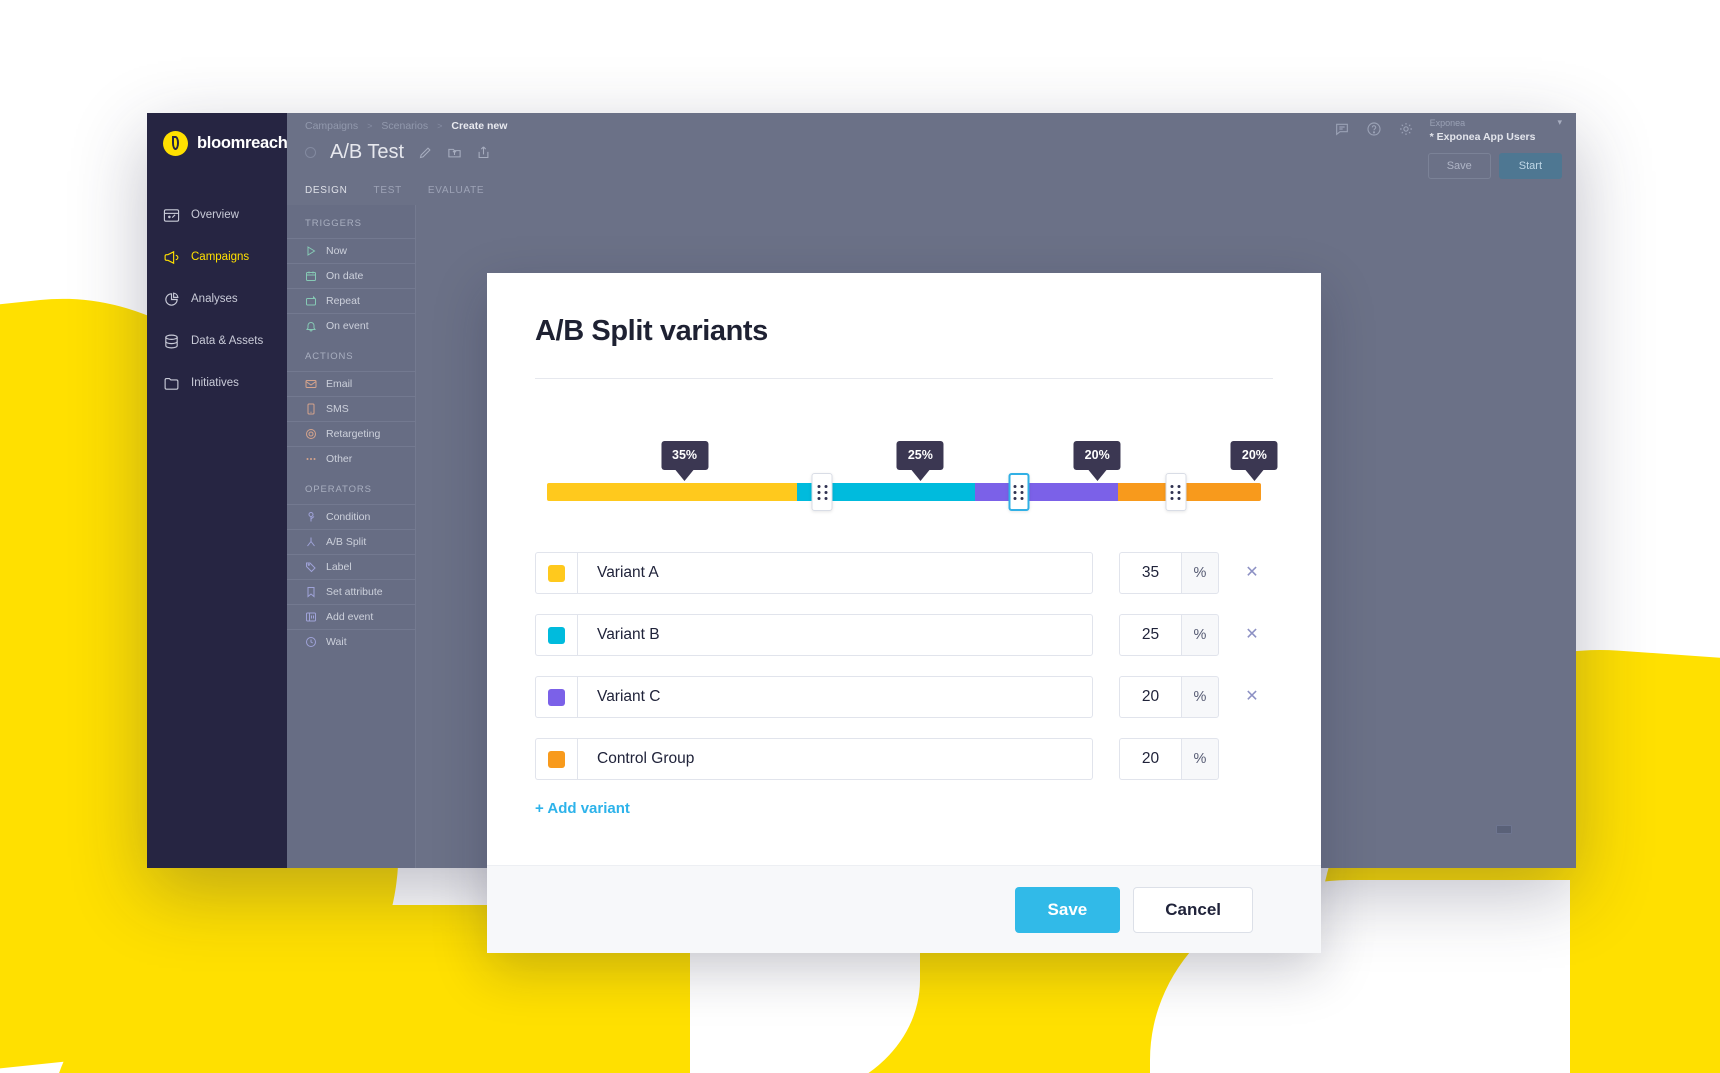  I want to click on variant-name-input: Variant C, so click(835, 697).